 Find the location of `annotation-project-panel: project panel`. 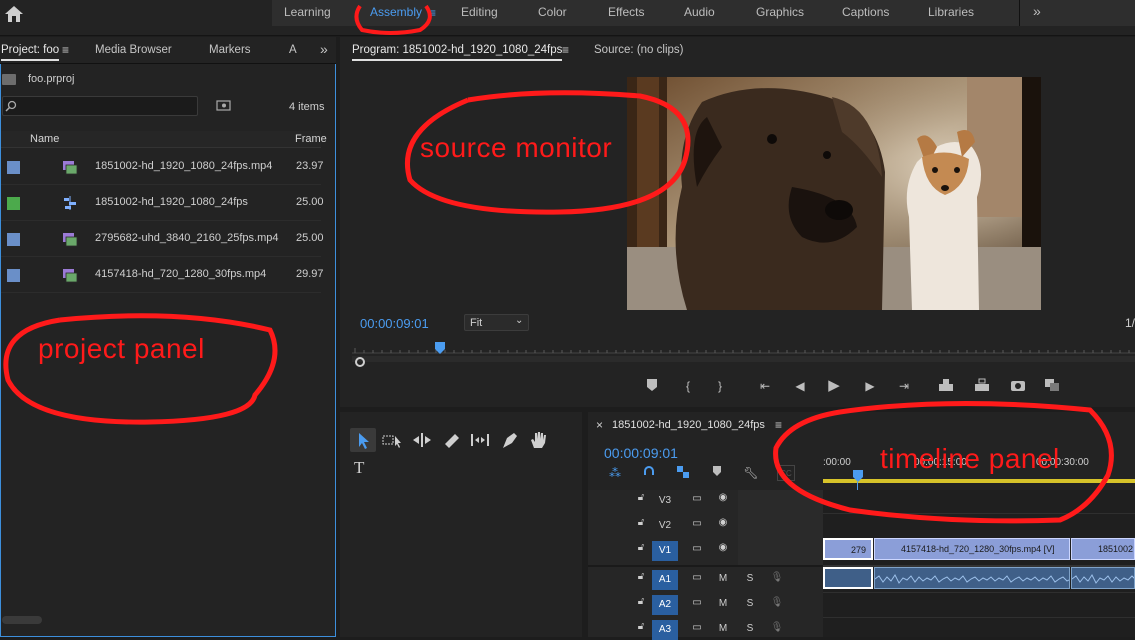

annotation-project-panel: project panel is located at coordinates (121, 348).